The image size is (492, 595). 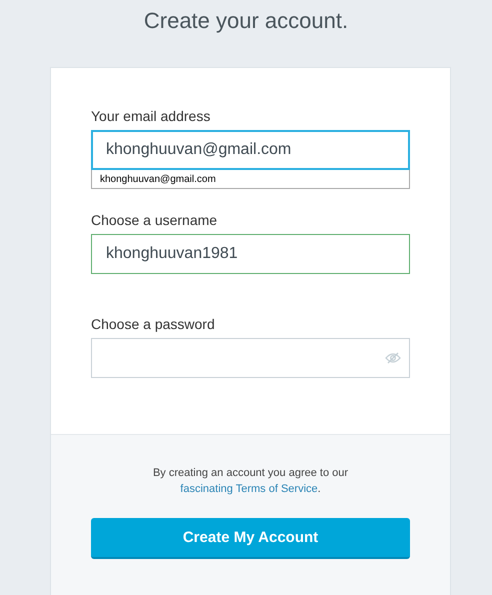 What do you see at coordinates (250, 358) in the screenshot?
I see `input-field` at bounding box center [250, 358].